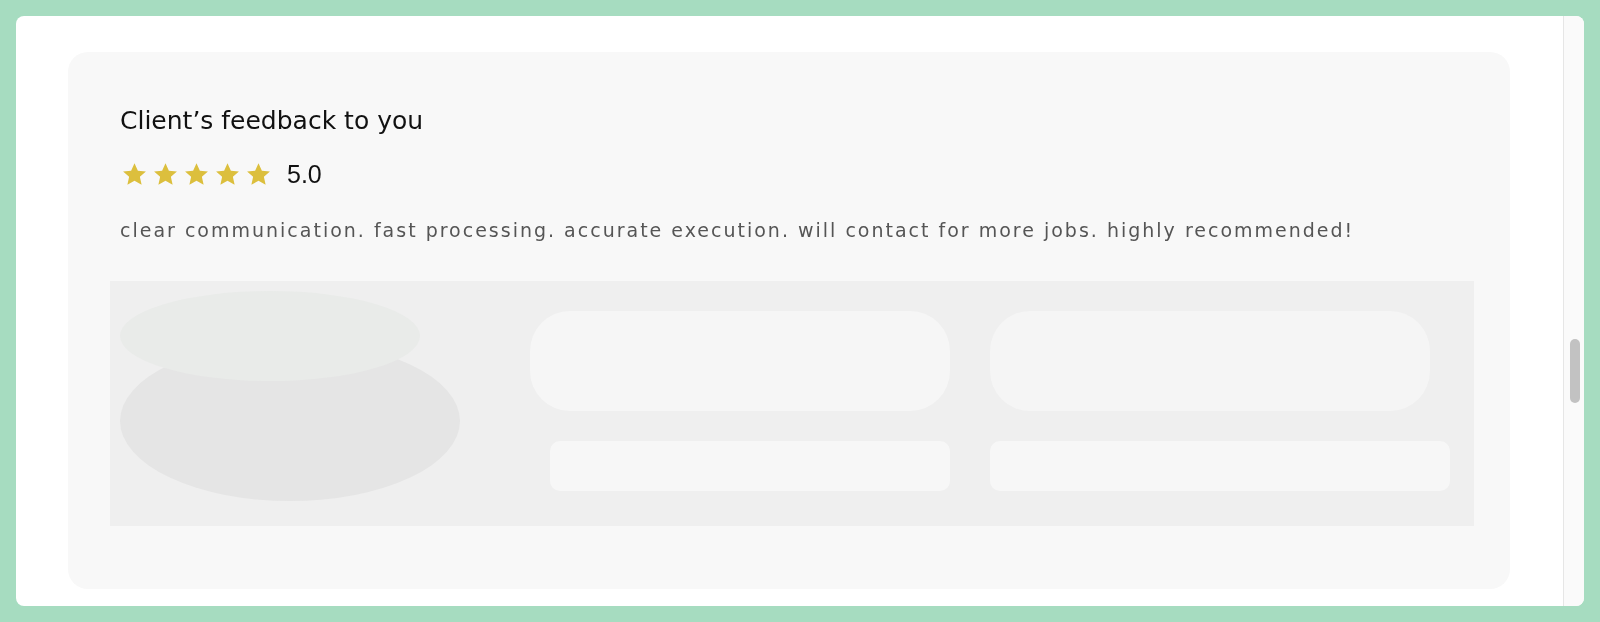 The width and height of the screenshot is (1600, 622). I want to click on feedback-comment: clear communication. fast processing. accurate execution. will contact for more jobs. highly recommended!, so click(738, 230).